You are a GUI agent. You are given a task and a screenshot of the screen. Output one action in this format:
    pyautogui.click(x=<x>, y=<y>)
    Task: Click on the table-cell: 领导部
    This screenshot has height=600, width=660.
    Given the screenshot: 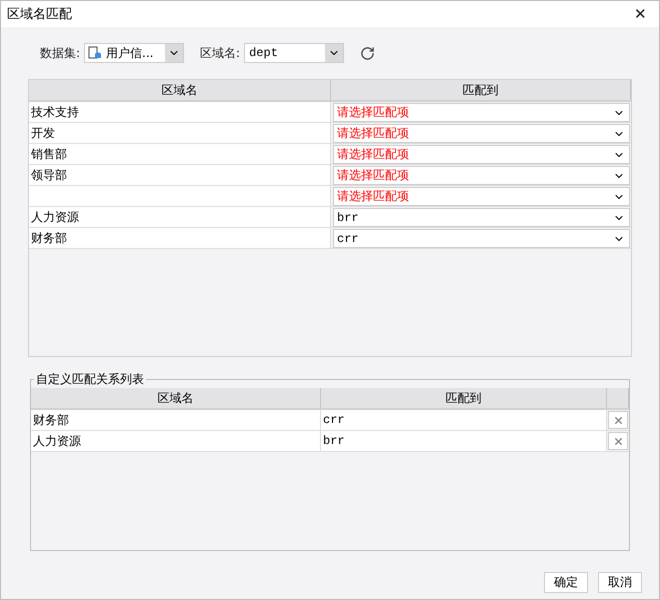 What is the action you would take?
    pyautogui.click(x=180, y=175)
    